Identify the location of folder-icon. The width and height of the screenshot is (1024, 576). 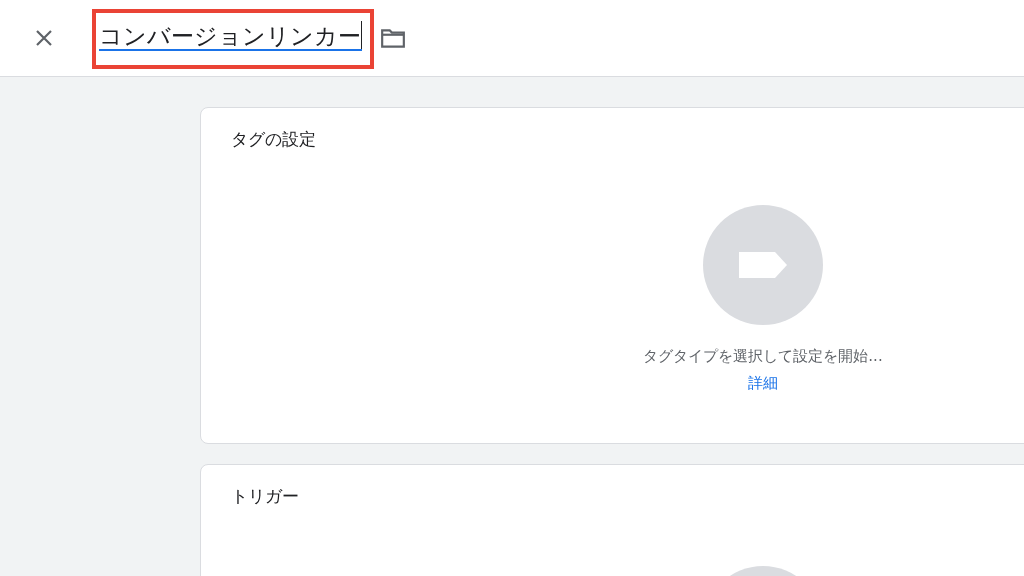
(393, 38).